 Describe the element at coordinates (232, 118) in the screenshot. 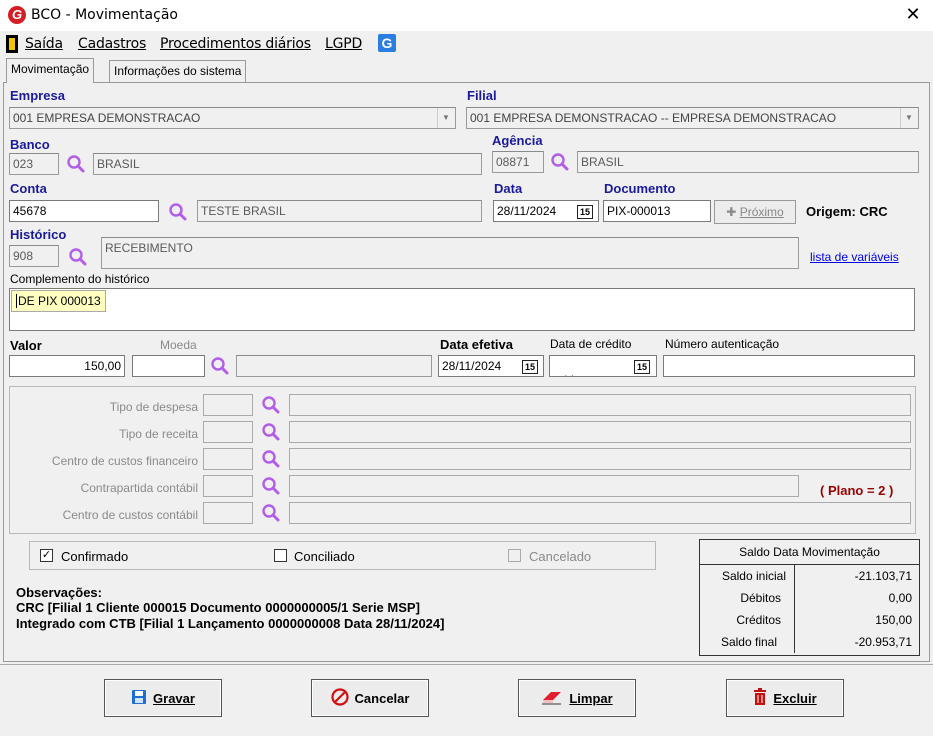

I see `empresa-select: 001 EMPRESA DEMONSTRACAO` at that location.